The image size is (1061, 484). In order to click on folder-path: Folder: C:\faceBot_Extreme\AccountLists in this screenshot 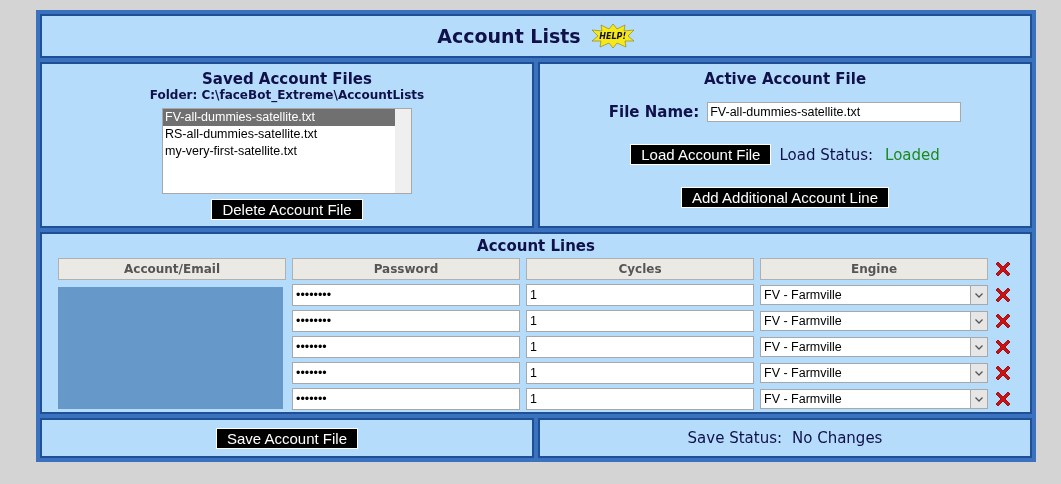, I will do `click(287, 95)`.